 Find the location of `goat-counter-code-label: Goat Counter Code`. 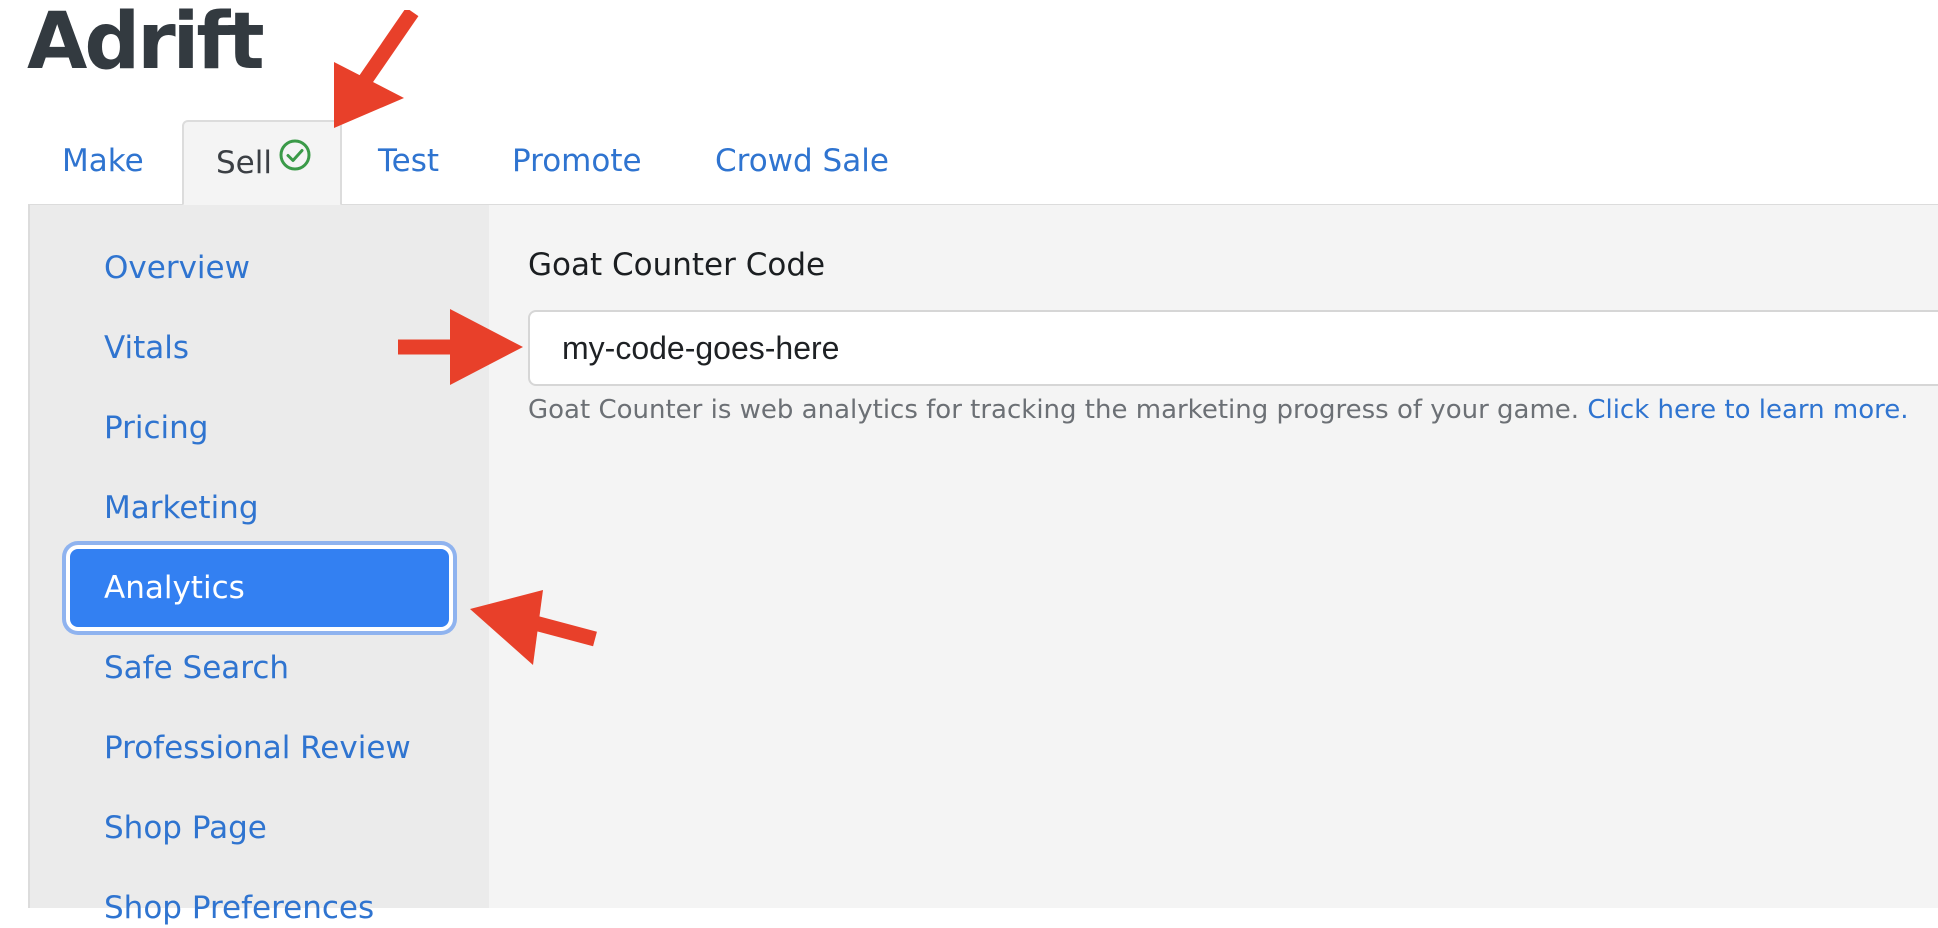

goat-counter-code-label: Goat Counter Code is located at coordinates (677, 265).